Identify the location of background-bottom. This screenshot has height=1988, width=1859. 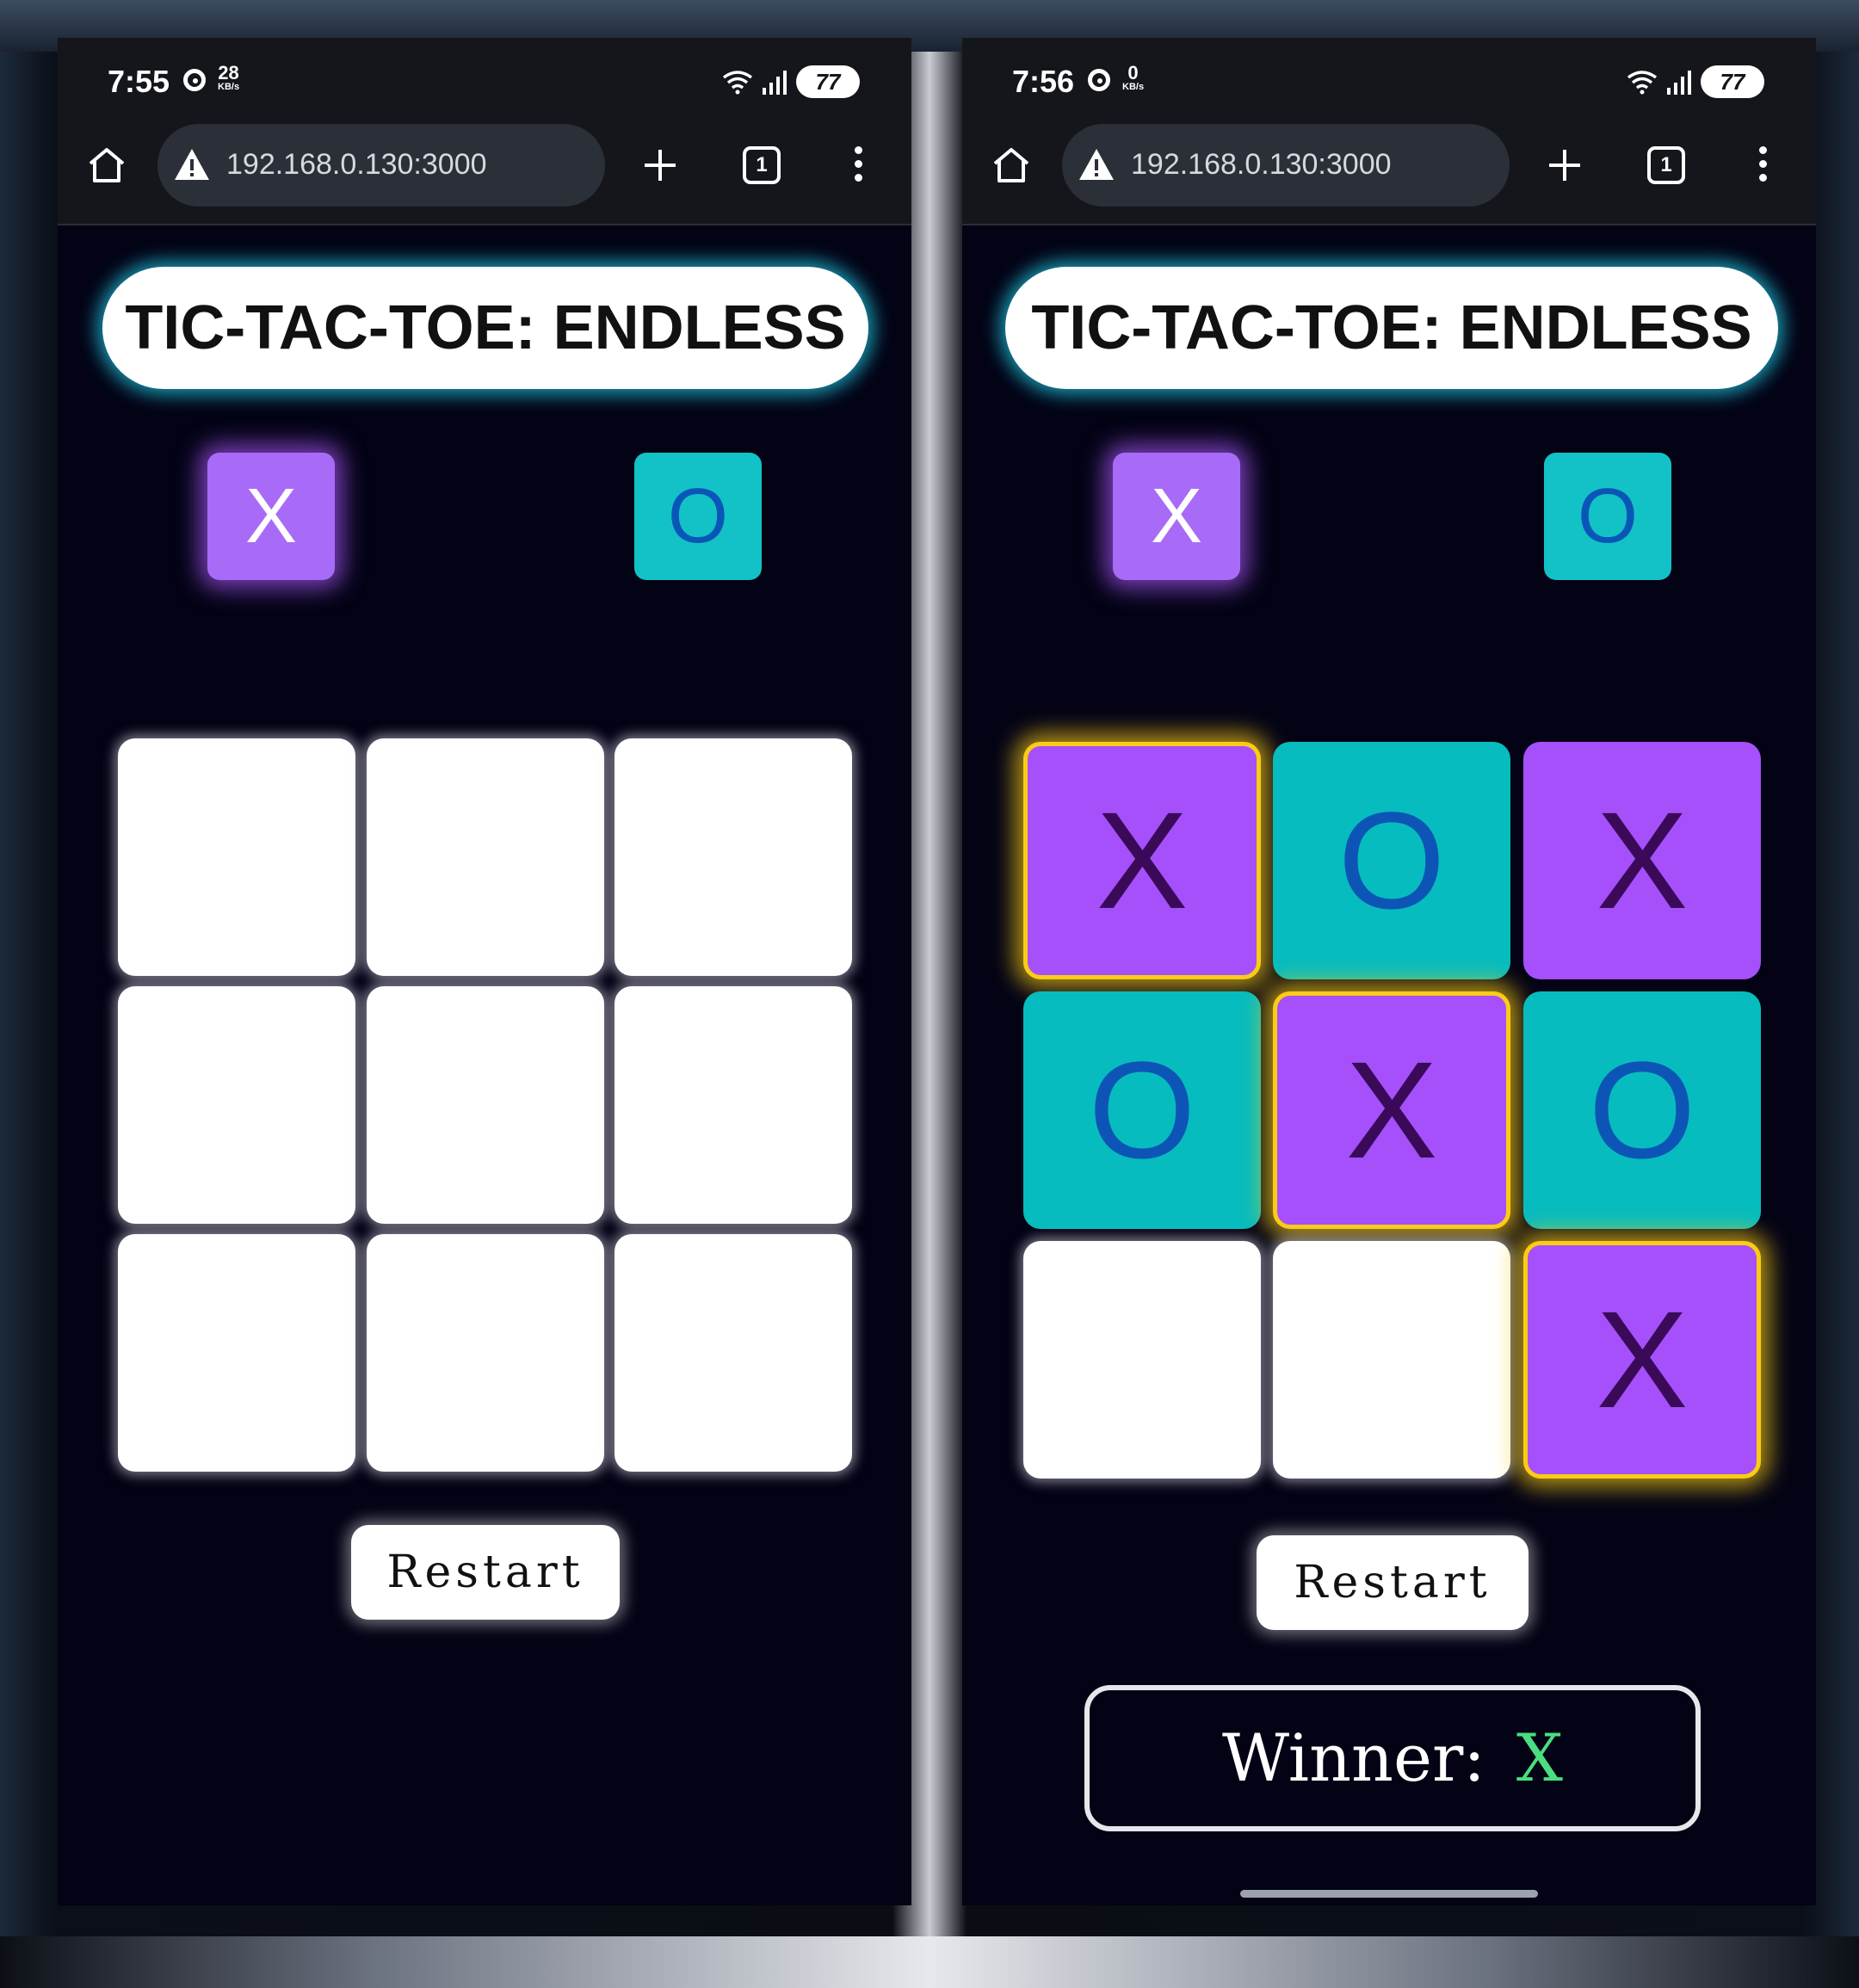
(929, 1962).